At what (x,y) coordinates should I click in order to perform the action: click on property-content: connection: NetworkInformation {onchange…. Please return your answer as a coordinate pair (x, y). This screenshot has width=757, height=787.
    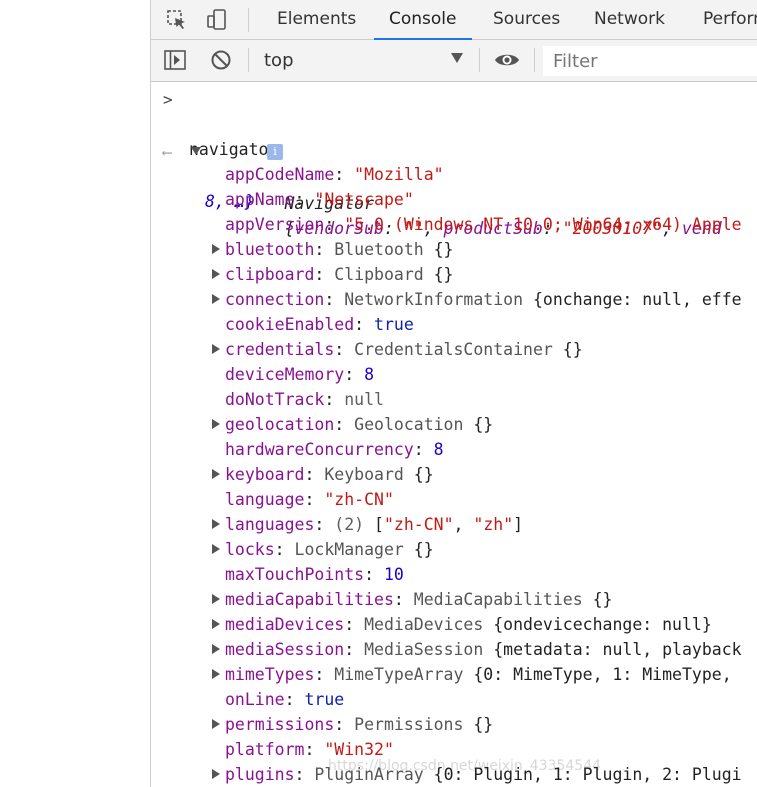
    Looking at the image, I should click on (483, 299).